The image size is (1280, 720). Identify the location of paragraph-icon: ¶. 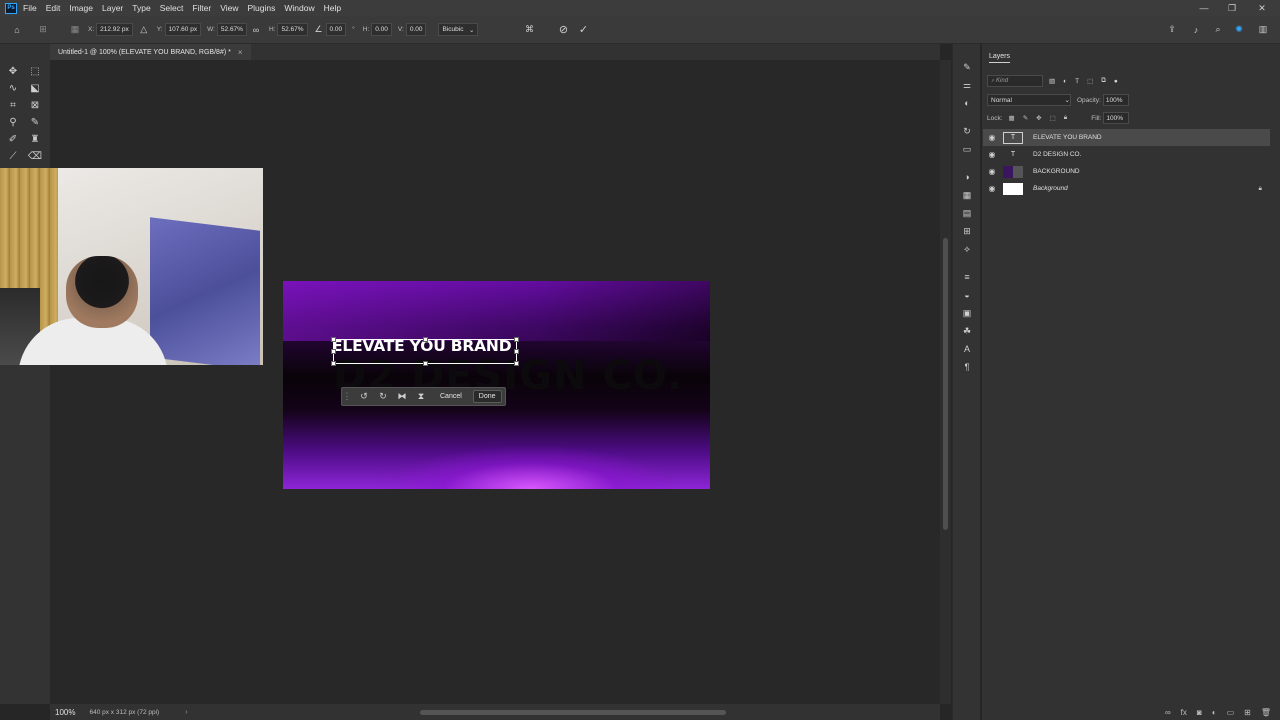
(967, 367).